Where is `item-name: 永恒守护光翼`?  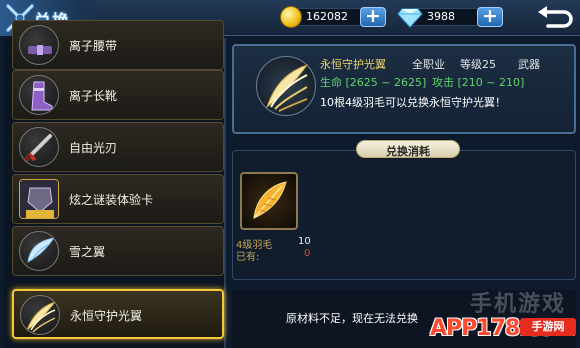
item-name: 永恒守护光翼 is located at coordinates (353, 64).